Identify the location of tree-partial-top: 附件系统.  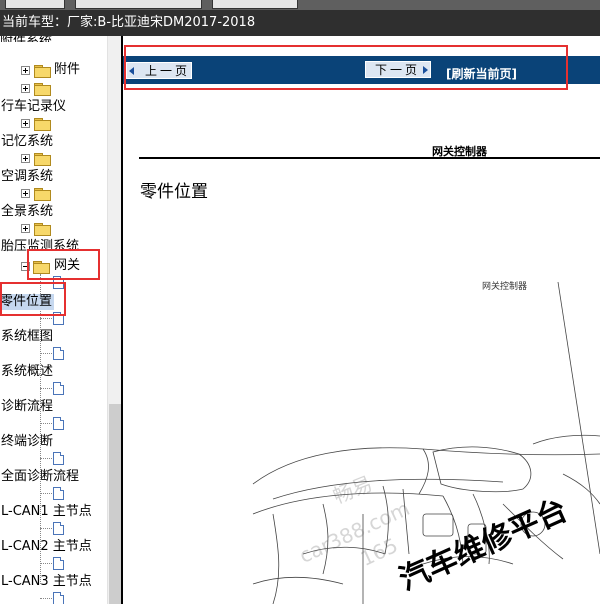
(26, 43).